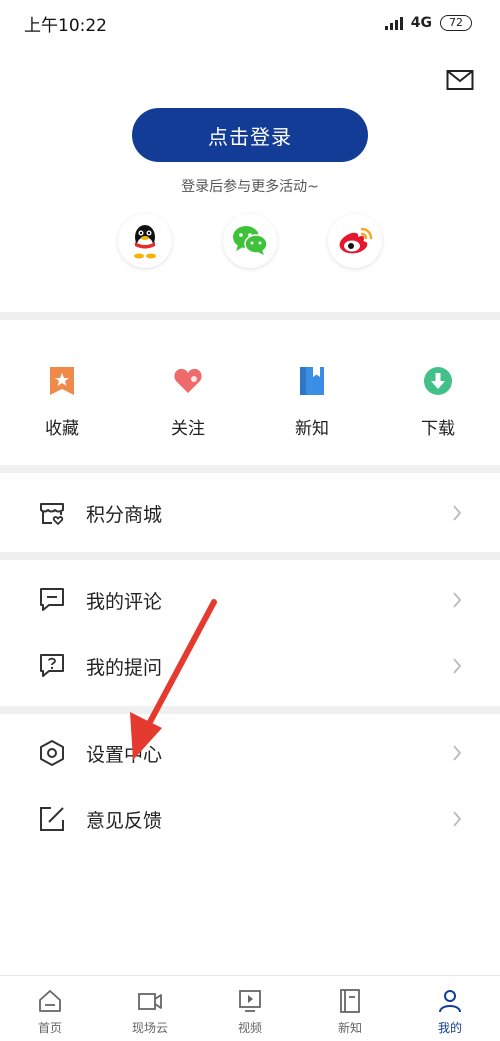  I want to click on status-indicators: 4G 72, so click(428, 23).